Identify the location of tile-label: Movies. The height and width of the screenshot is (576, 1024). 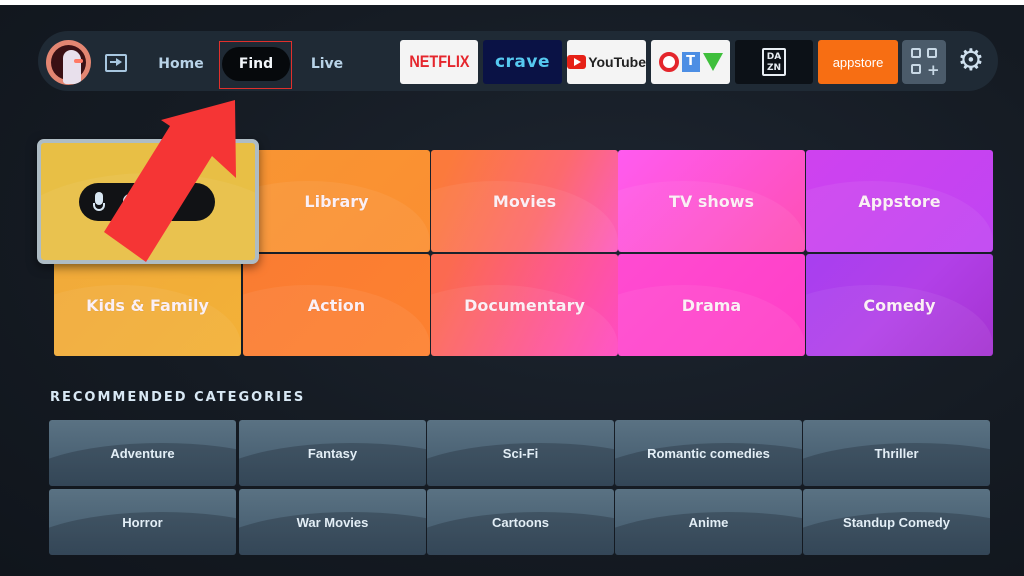
(524, 201).